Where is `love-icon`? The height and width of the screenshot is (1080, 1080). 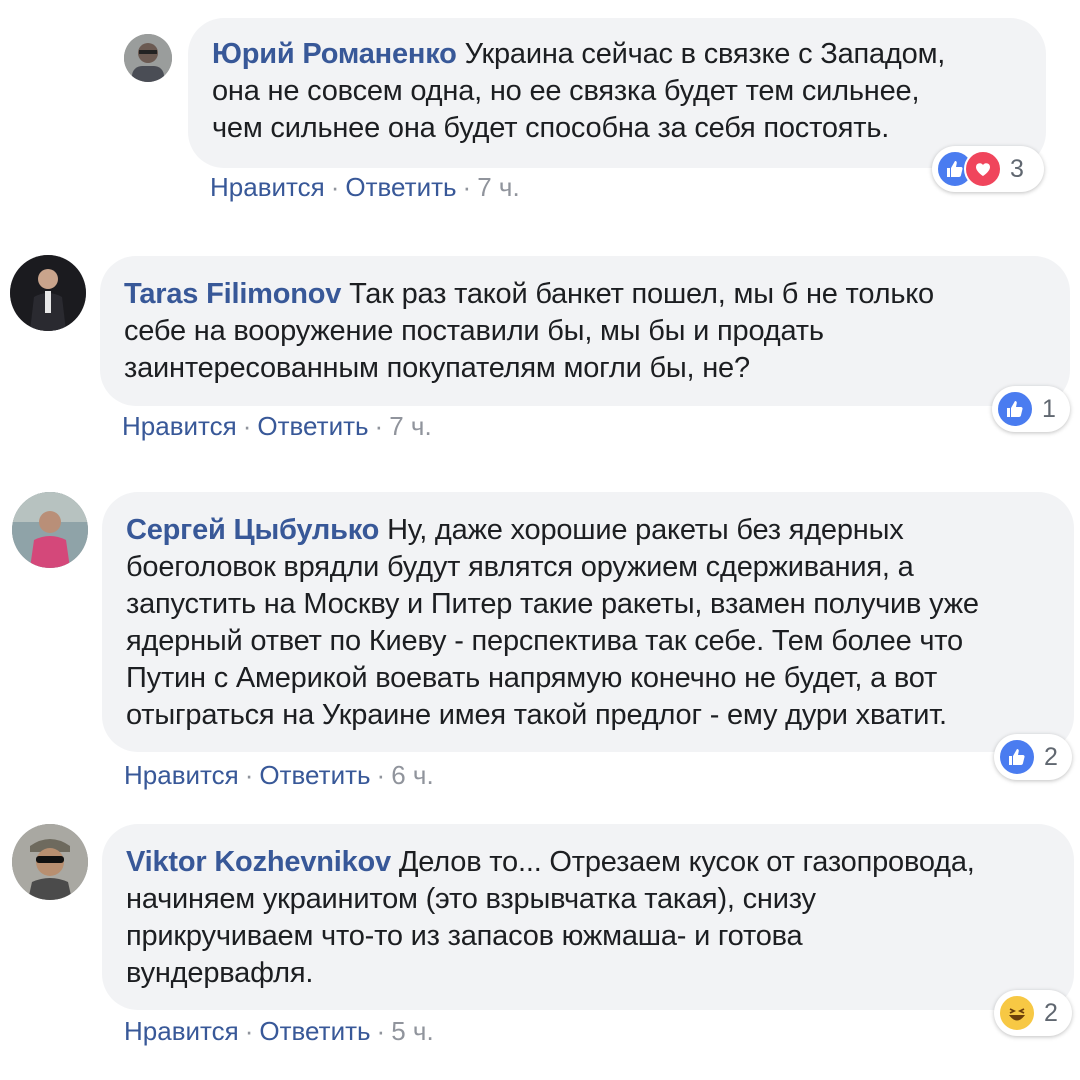
love-icon is located at coordinates (983, 169).